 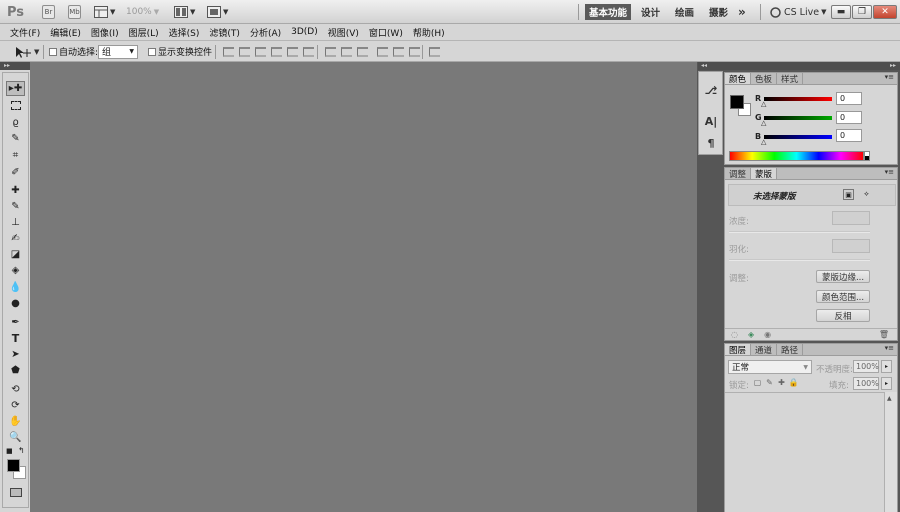 What do you see at coordinates (849, 117) in the screenshot?
I see `channel-g-input: 0` at bounding box center [849, 117].